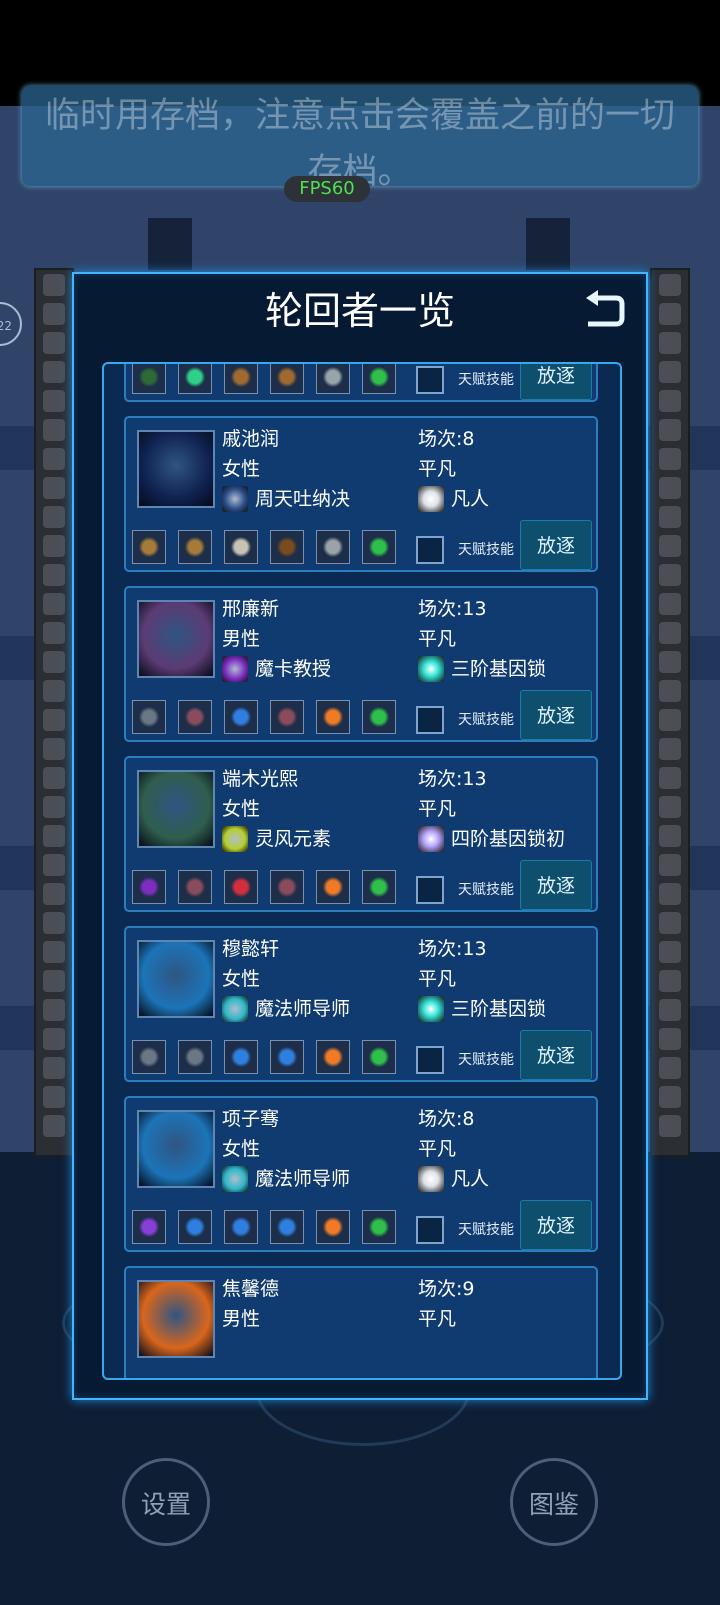 The width and height of the screenshot is (720, 1605). Describe the element at coordinates (361, 383) in the screenshot. I see `reincarnator-card: 吸血鬼伯爵一阶基因锁天赋技能放逐` at that location.